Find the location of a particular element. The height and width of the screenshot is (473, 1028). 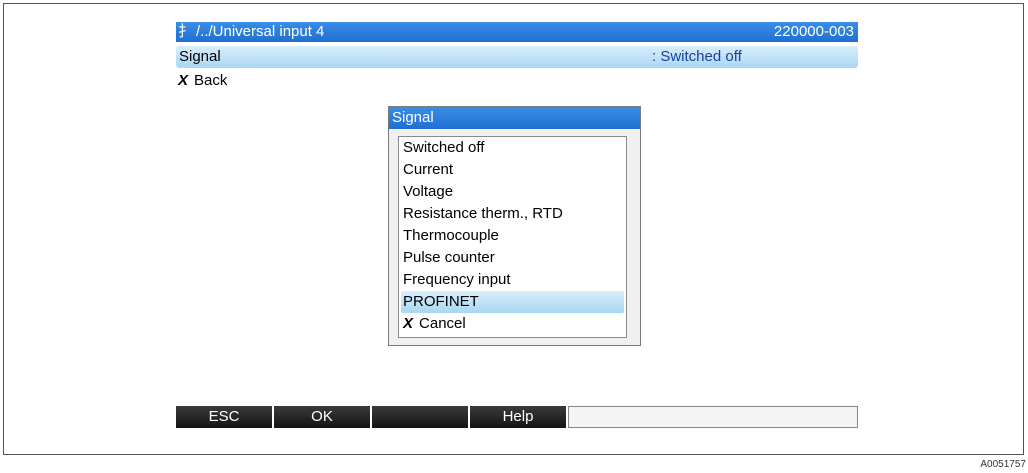

softkey-help: Help is located at coordinates (519, 417).